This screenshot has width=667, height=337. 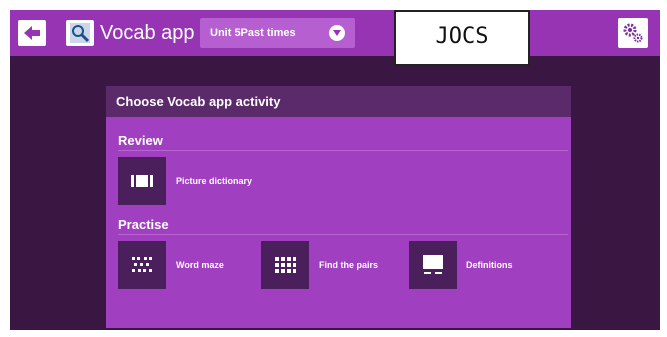 I want to click on unit-label: Unit 5Past times, so click(x=253, y=33).